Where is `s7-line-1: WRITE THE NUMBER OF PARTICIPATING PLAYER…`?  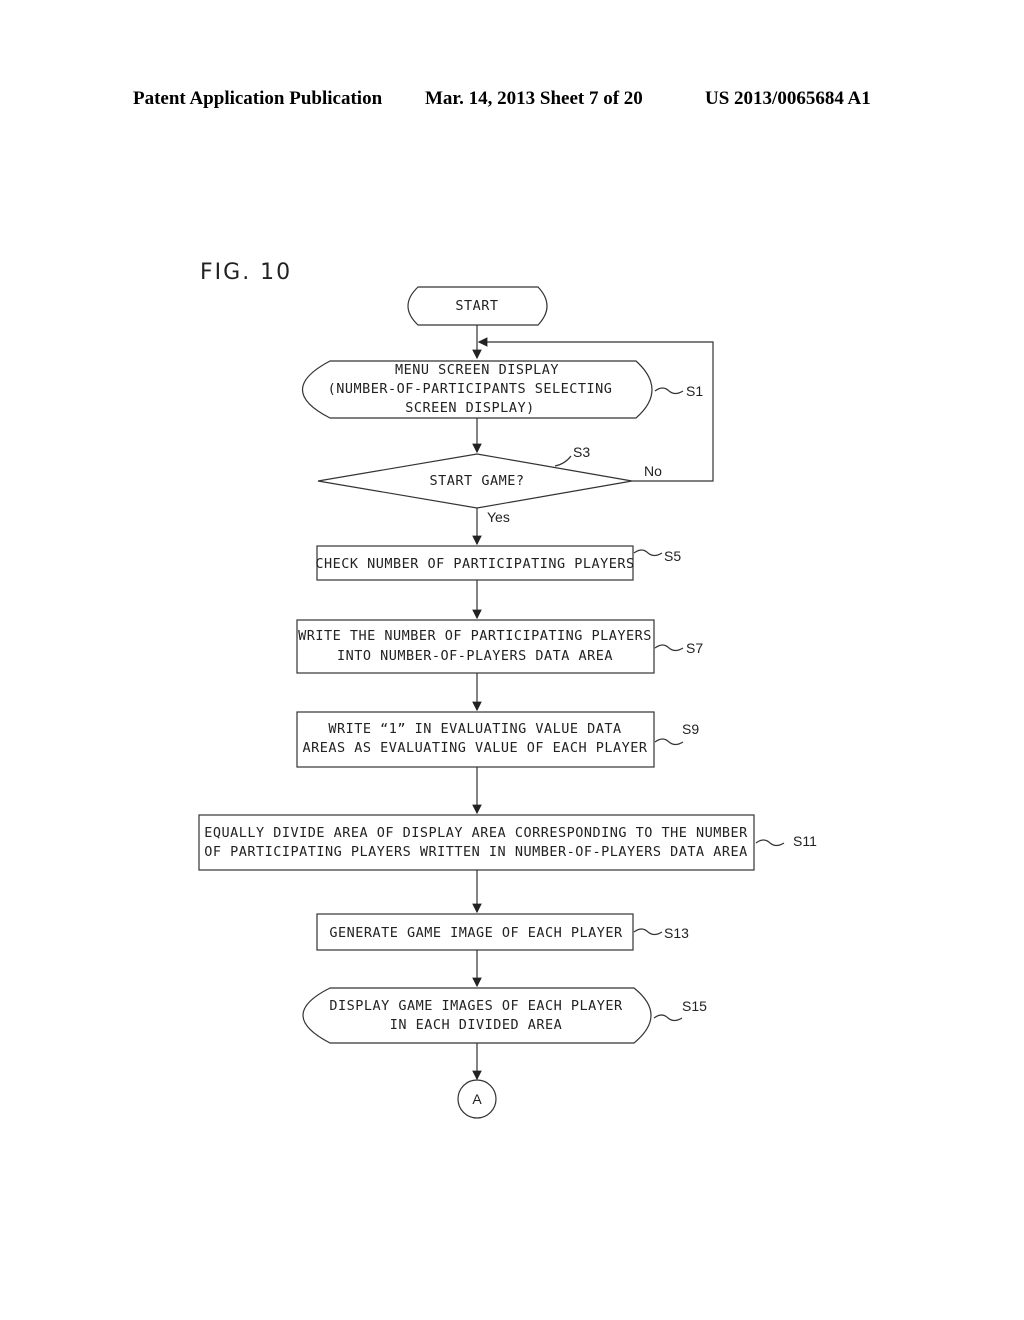 s7-line-1: WRITE THE NUMBER OF PARTICIPATING PLAYER… is located at coordinates (475, 636).